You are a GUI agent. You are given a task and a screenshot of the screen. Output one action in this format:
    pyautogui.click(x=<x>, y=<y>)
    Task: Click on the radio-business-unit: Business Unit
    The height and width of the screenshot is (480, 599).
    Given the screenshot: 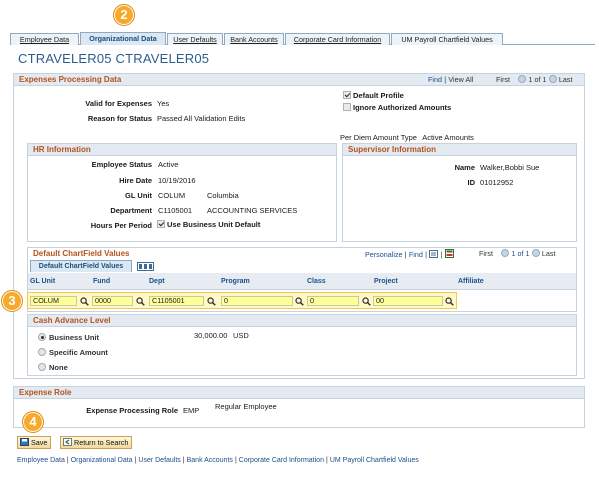 What is the action you would take?
    pyautogui.click(x=68, y=337)
    